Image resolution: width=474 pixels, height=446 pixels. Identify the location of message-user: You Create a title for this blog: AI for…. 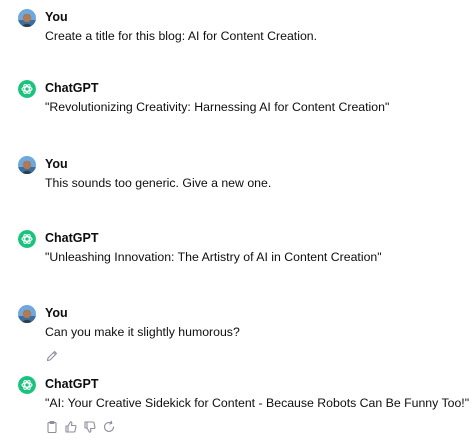
(244, 29).